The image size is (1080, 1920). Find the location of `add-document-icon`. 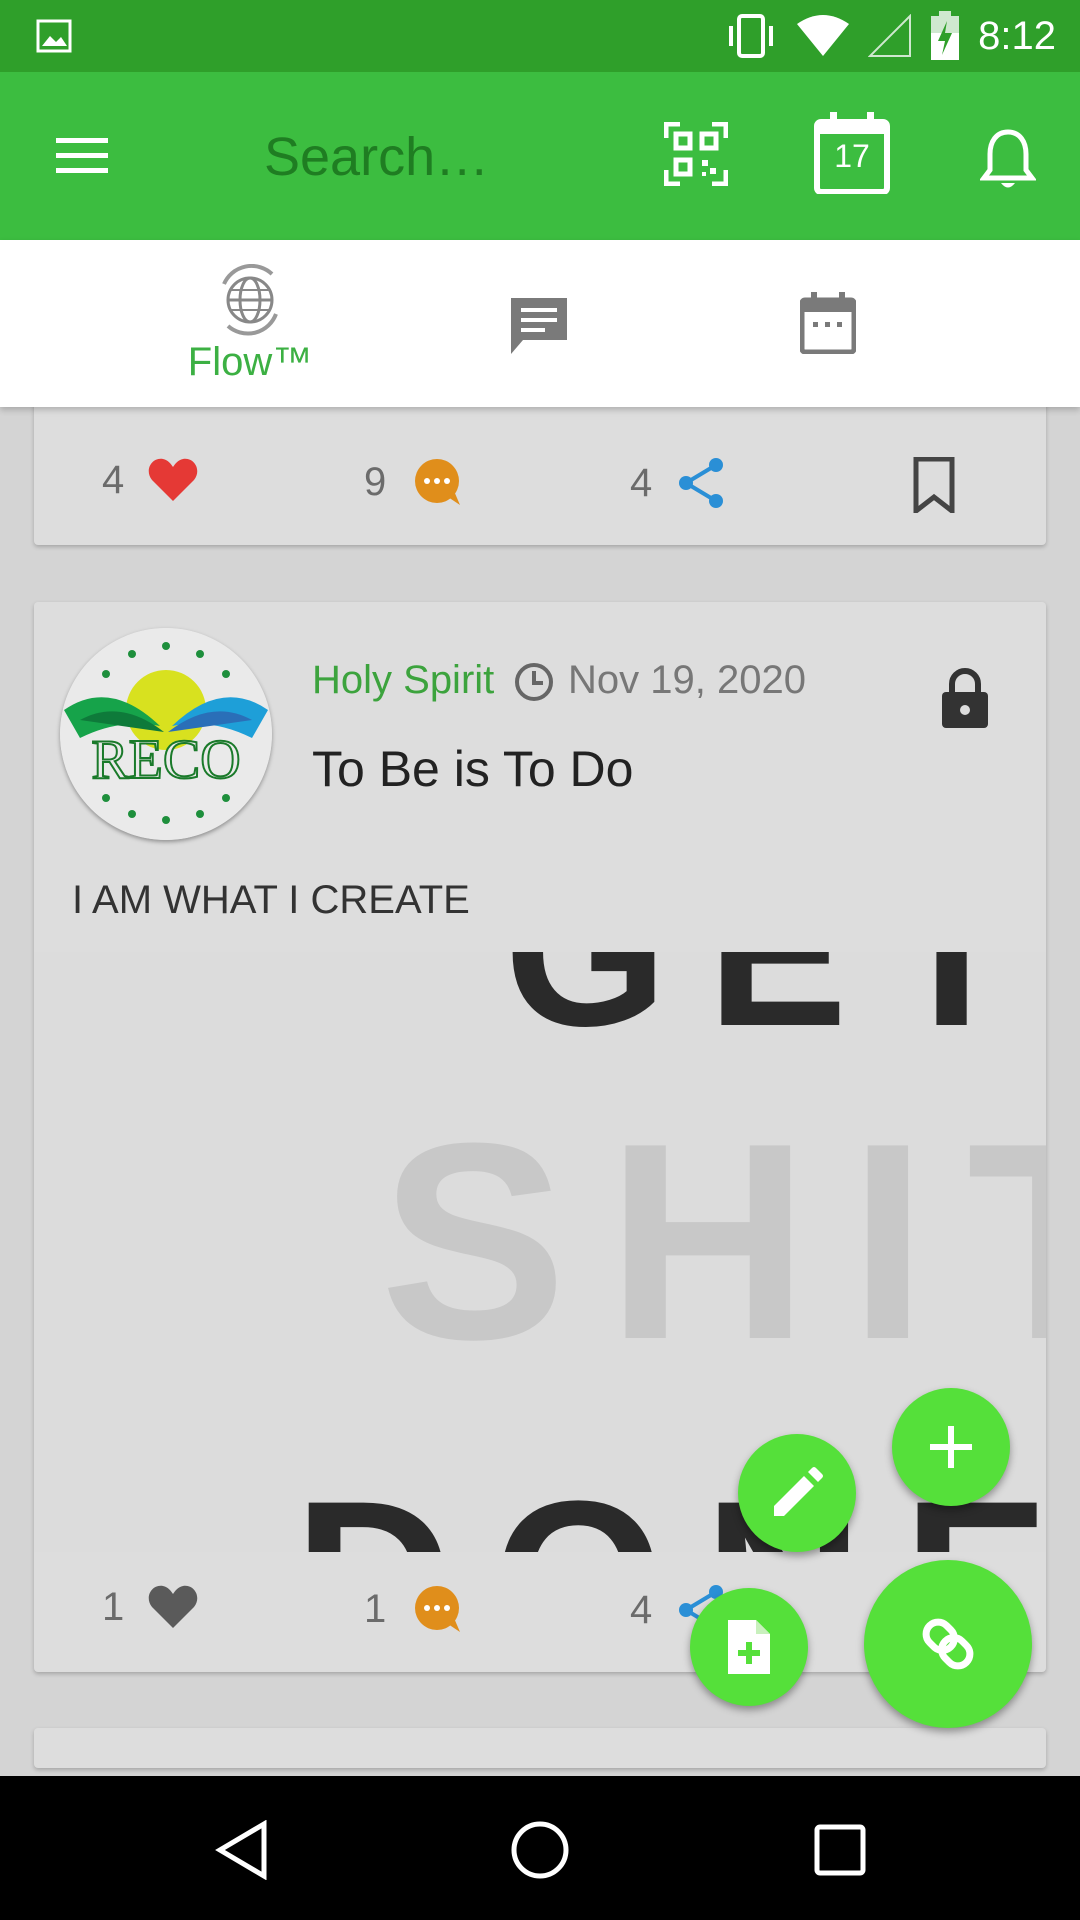

add-document-icon is located at coordinates (749, 1647).